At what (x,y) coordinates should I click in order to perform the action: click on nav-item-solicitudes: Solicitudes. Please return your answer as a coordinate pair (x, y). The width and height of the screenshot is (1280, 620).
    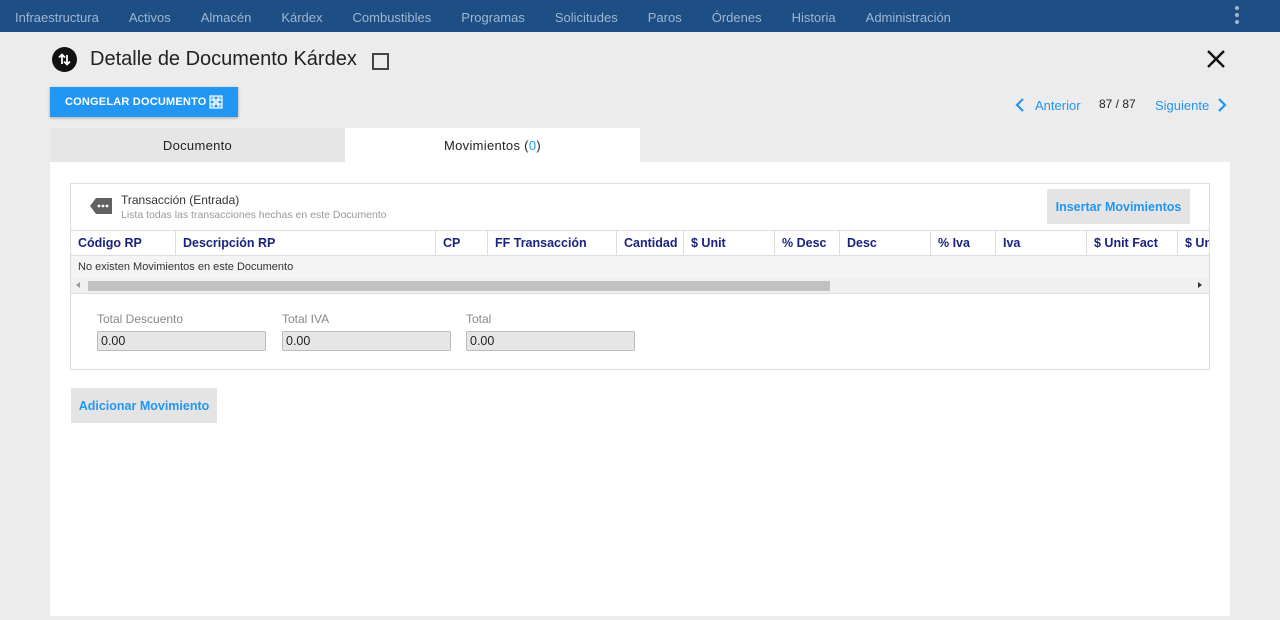
    Looking at the image, I should click on (586, 16).